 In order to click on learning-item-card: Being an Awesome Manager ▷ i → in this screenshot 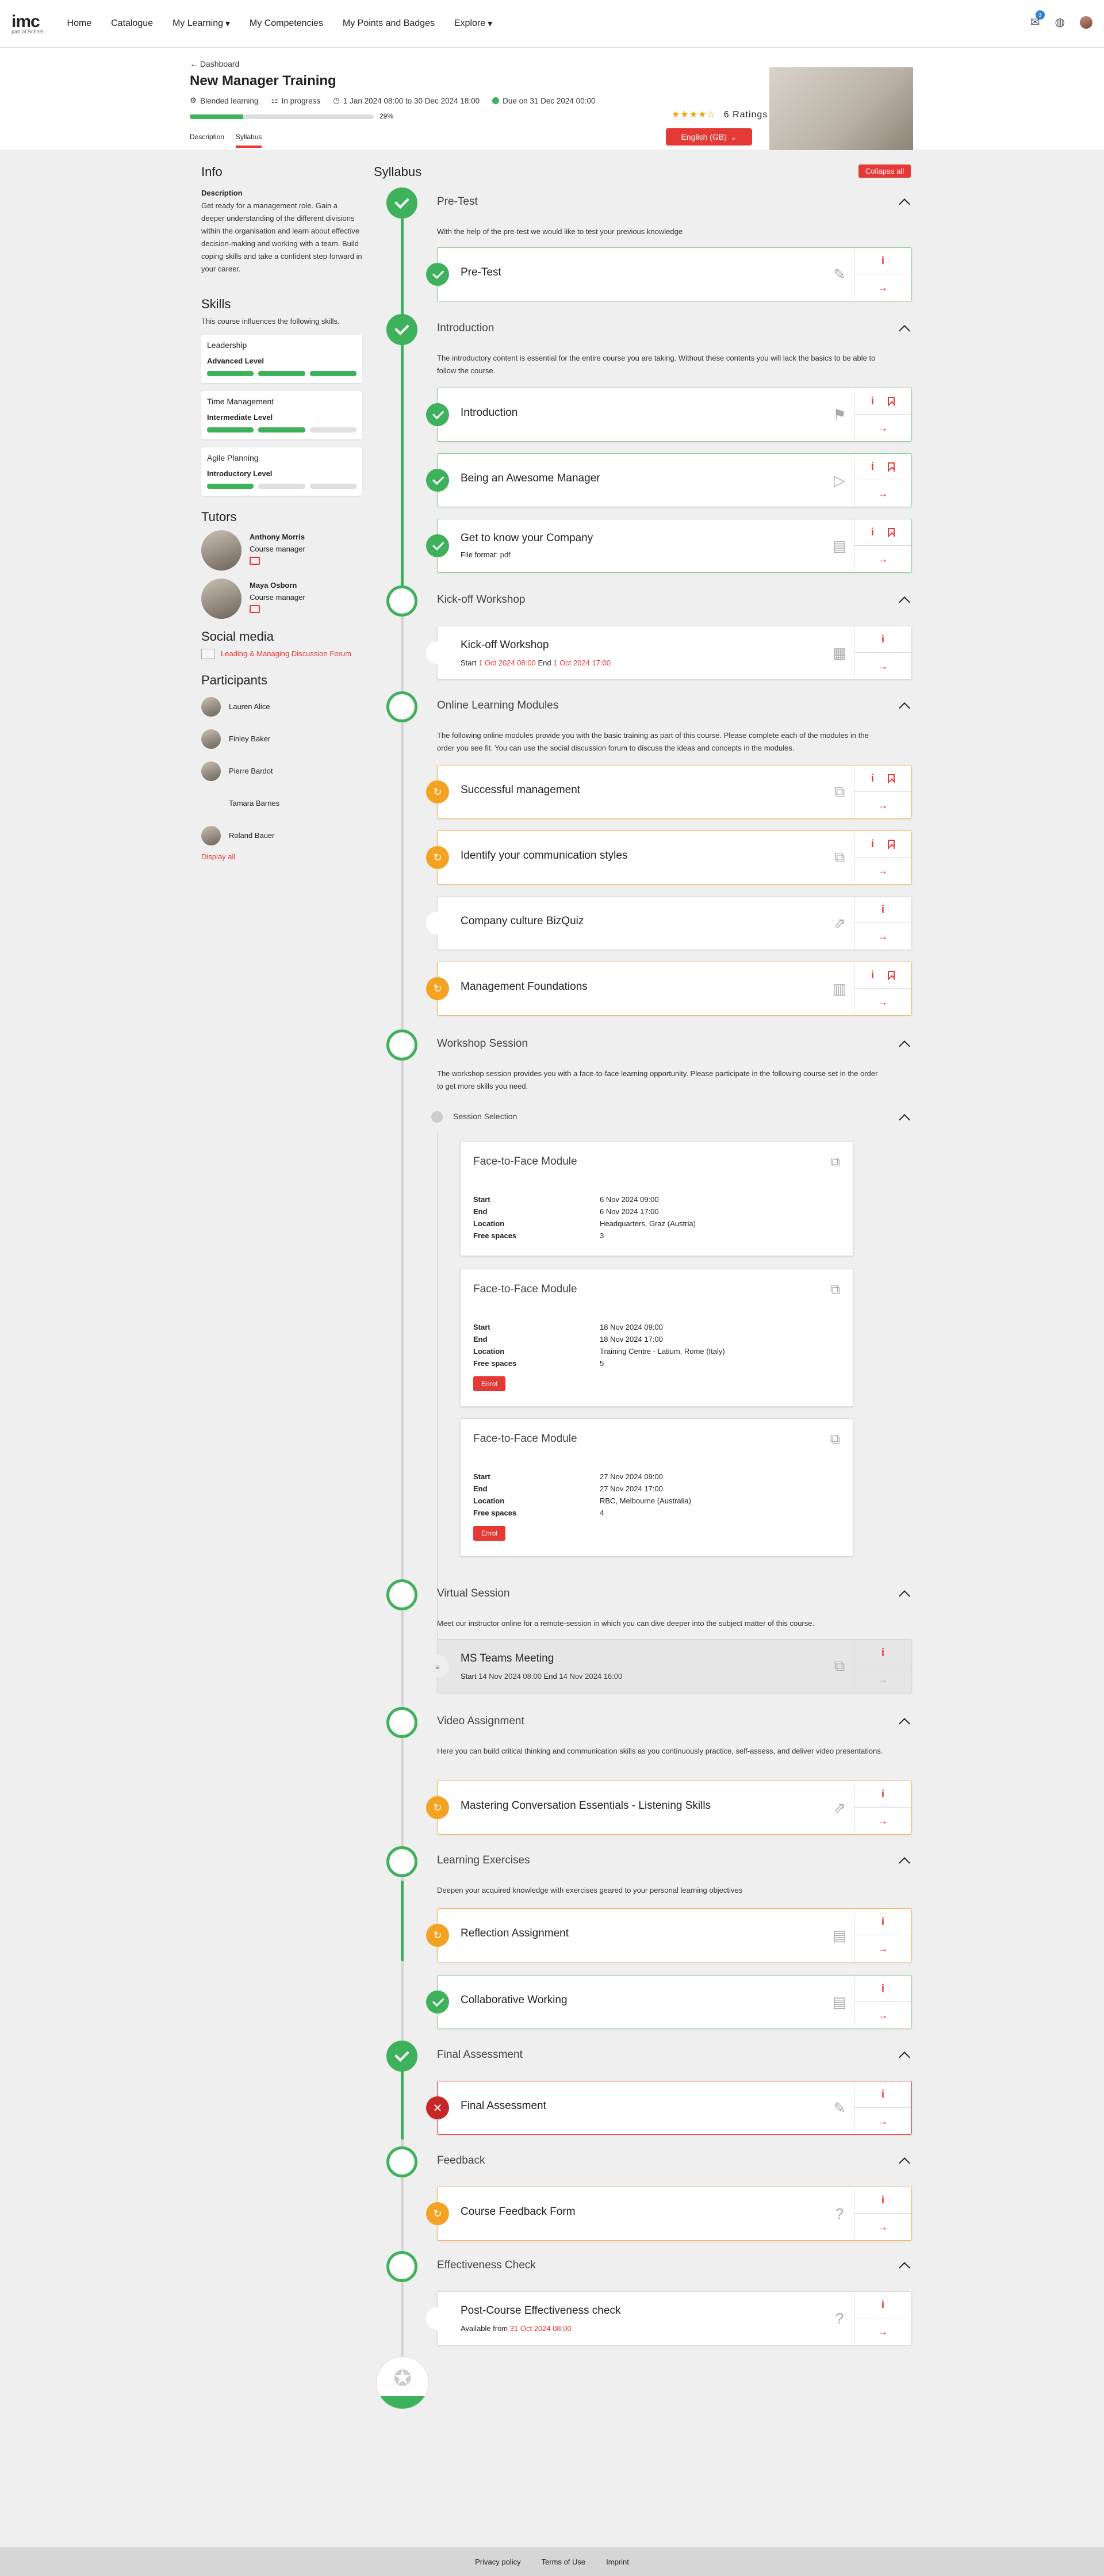, I will do `click(669, 480)`.